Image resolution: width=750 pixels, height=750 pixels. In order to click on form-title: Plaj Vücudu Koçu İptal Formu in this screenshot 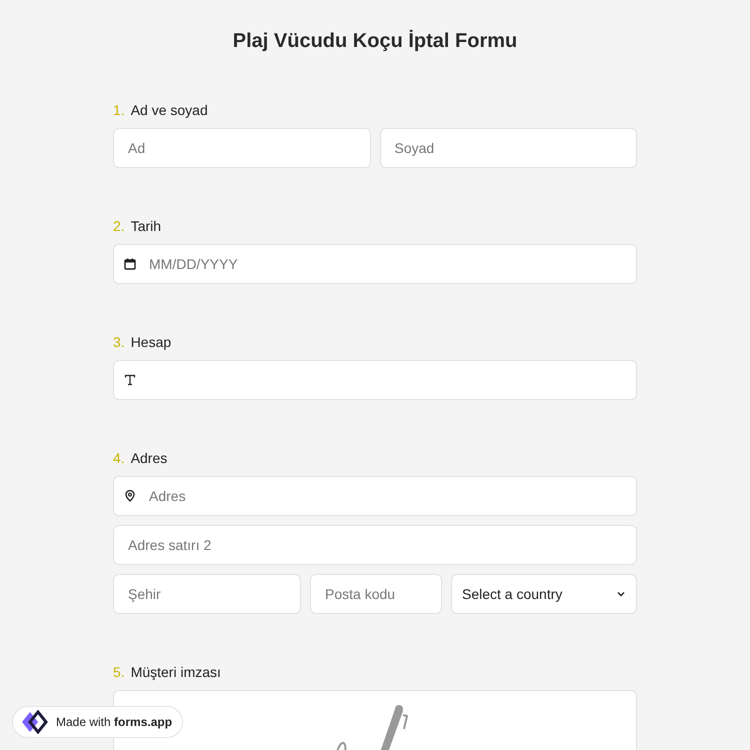, I will do `click(375, 40)`.